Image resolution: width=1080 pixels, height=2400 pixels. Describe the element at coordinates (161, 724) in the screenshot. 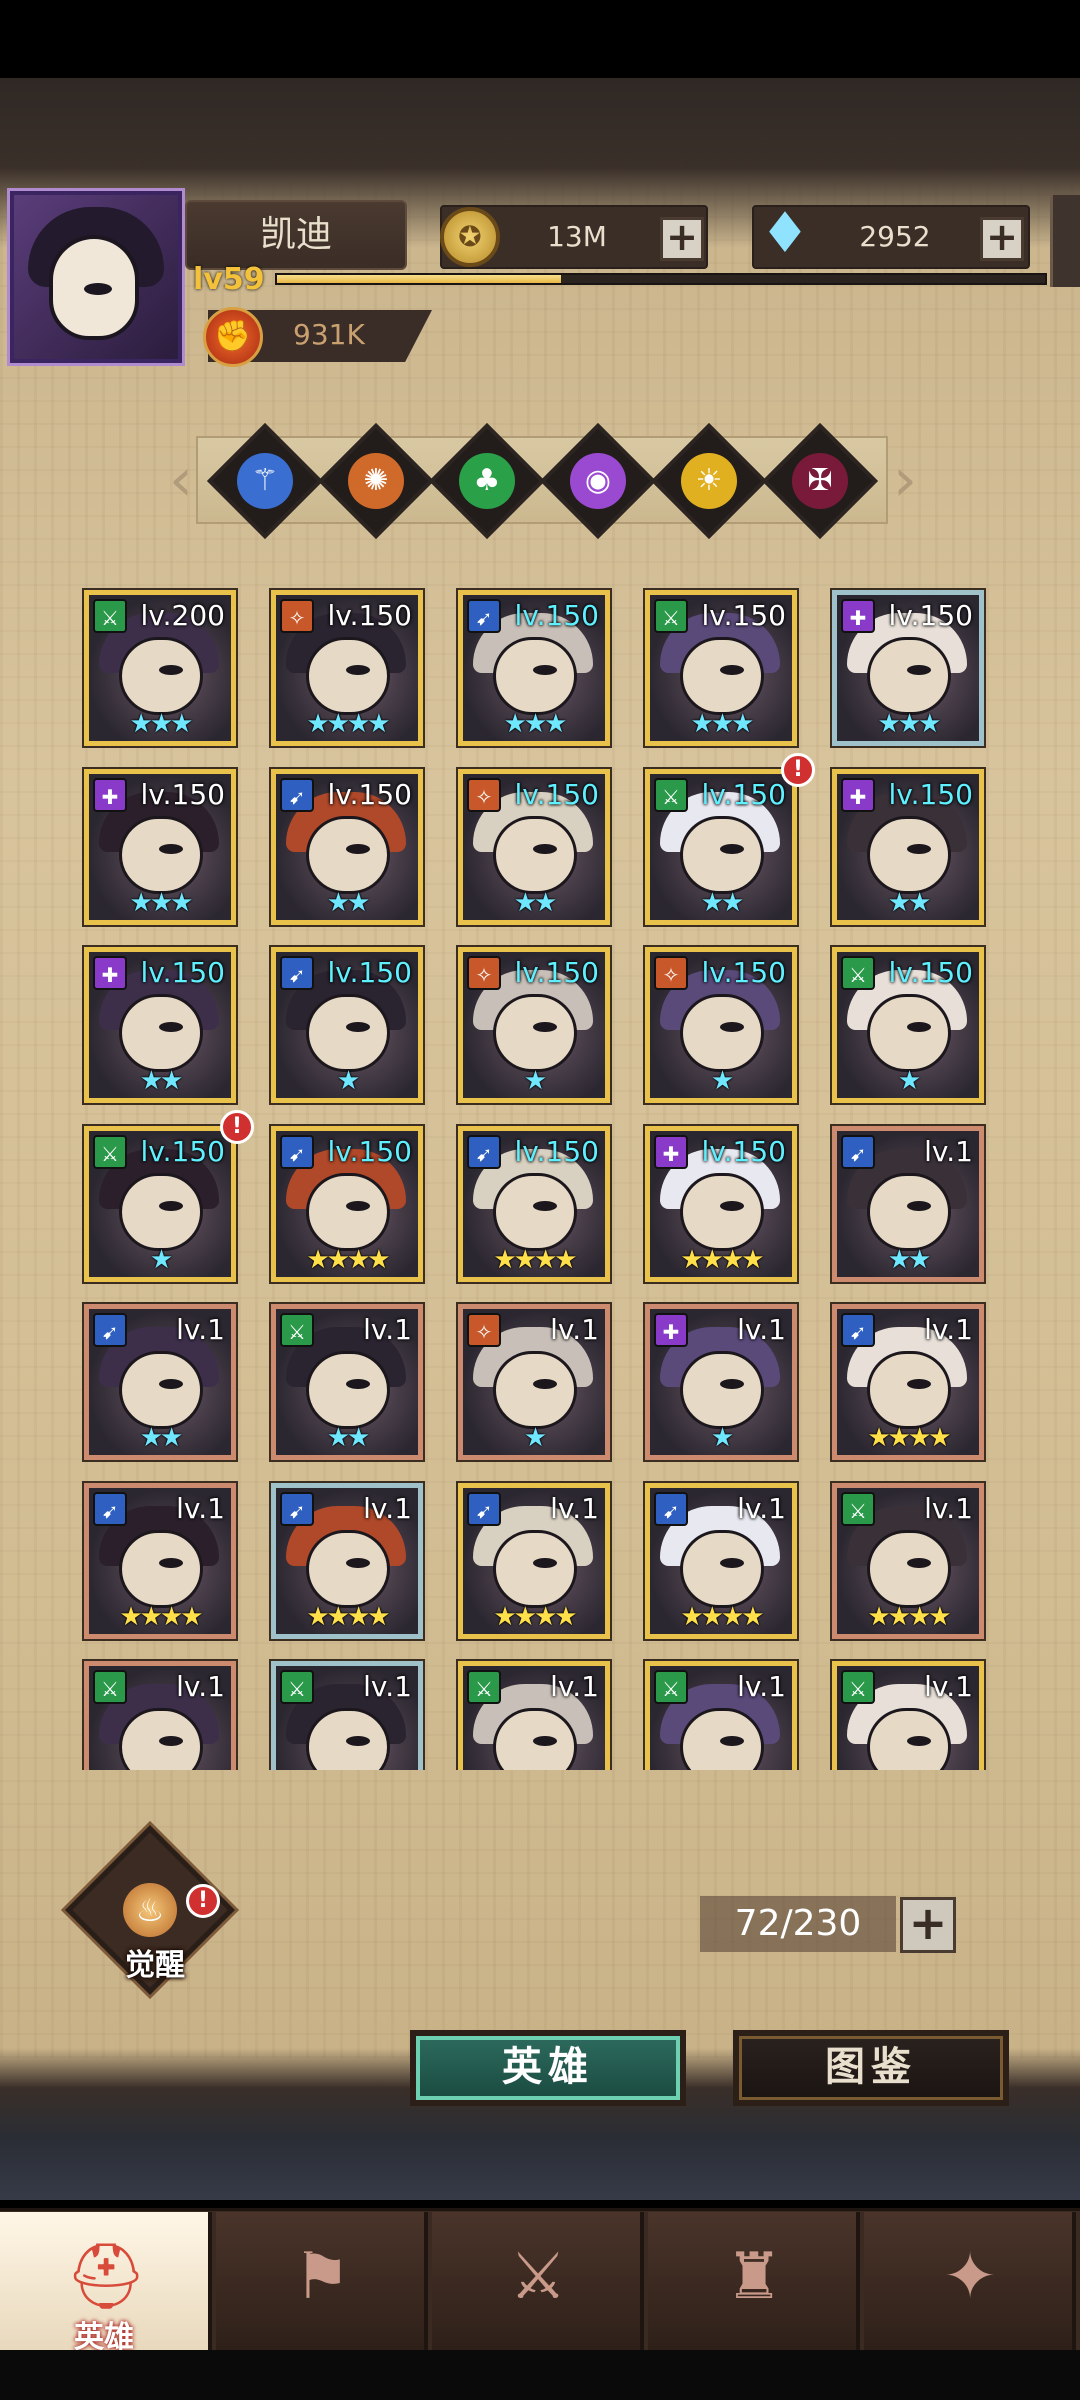

I see `hero-stars: ★★★` at that location.